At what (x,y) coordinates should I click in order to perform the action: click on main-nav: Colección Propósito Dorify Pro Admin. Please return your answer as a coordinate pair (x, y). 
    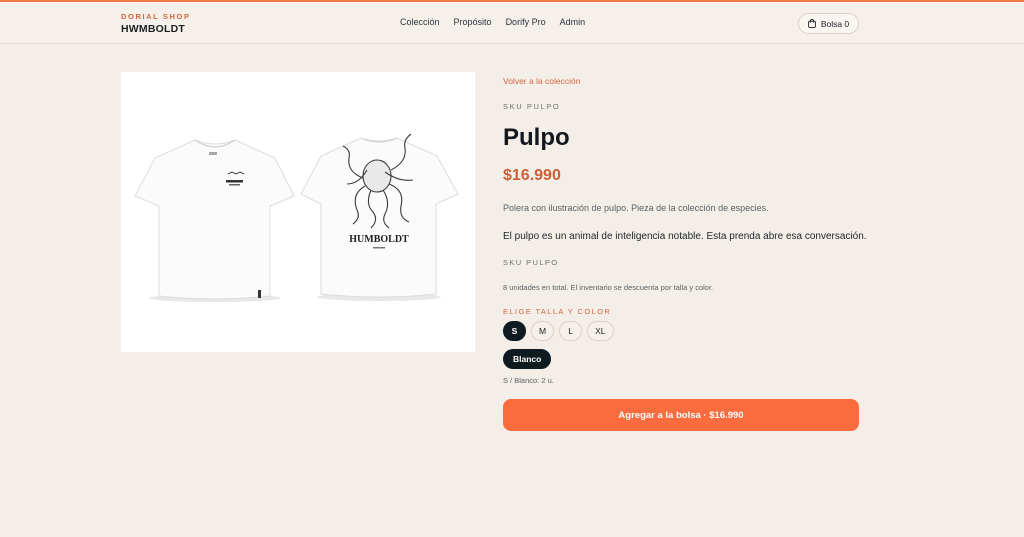
    Looking at the image, I should click on (492, 22).